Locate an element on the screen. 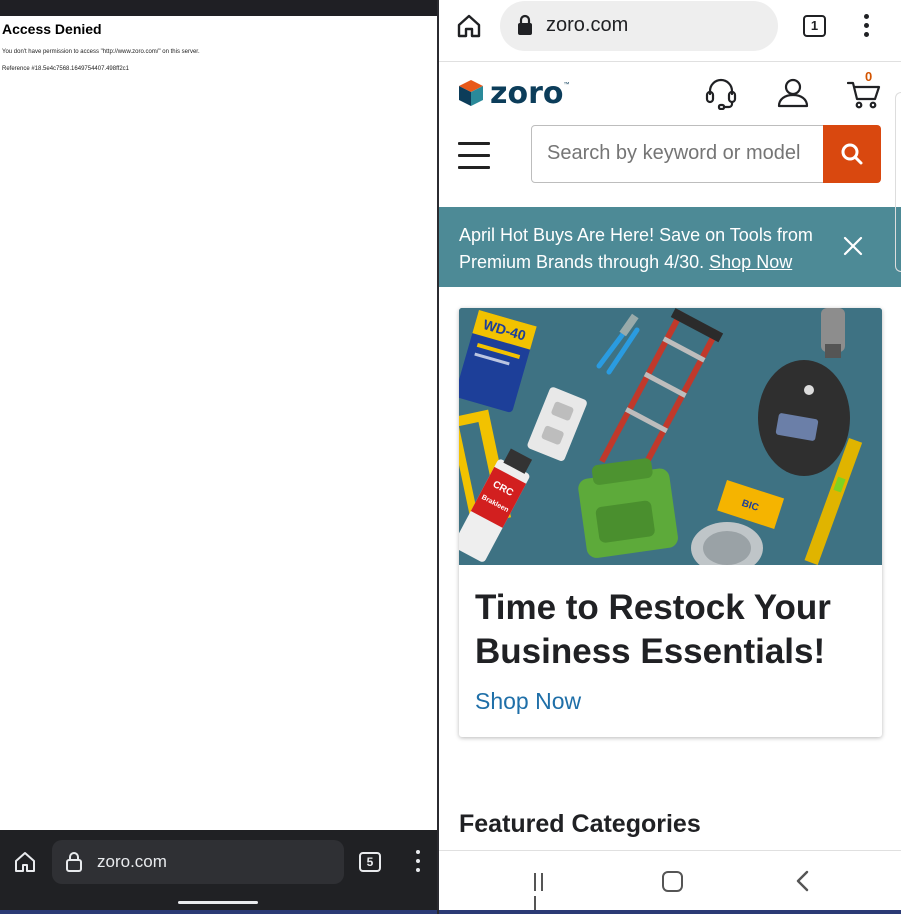 This screenshot has height=914, width=901. featured-categories-heading: Featured Categories is located at coordinates (580, 824).